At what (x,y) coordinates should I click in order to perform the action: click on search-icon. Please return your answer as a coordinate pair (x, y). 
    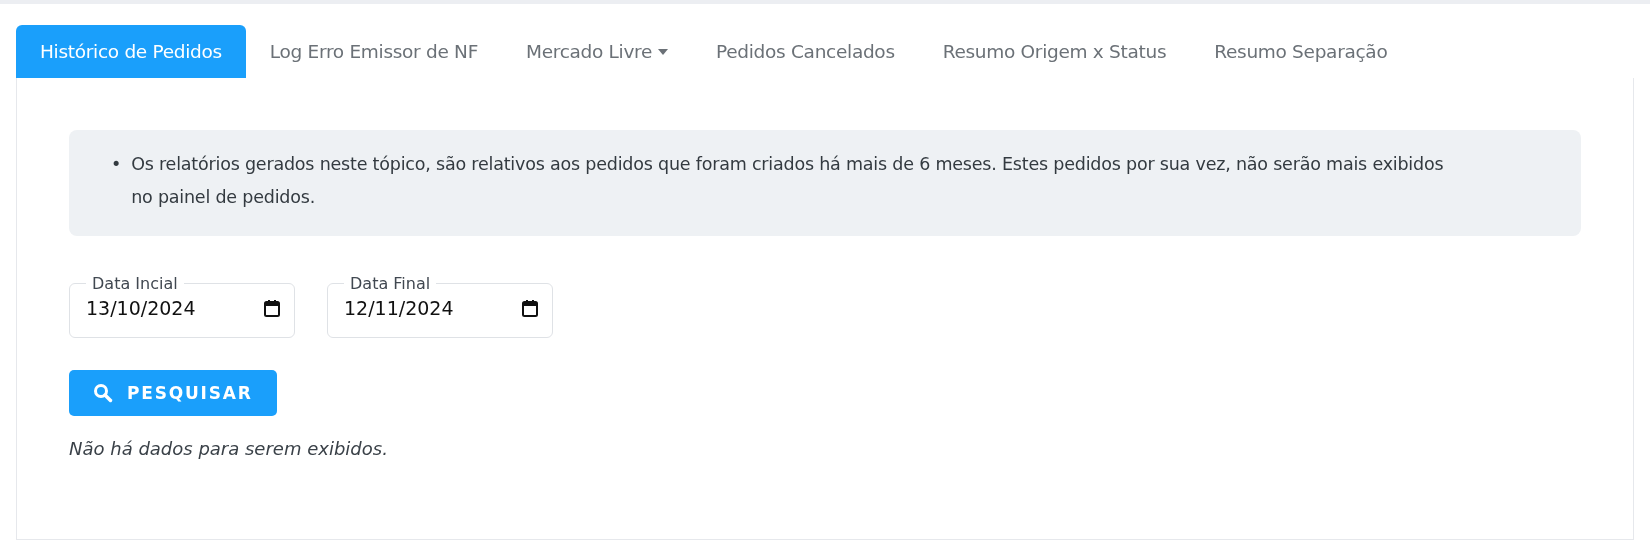
    Looking at the image, I should click on (103, 393).